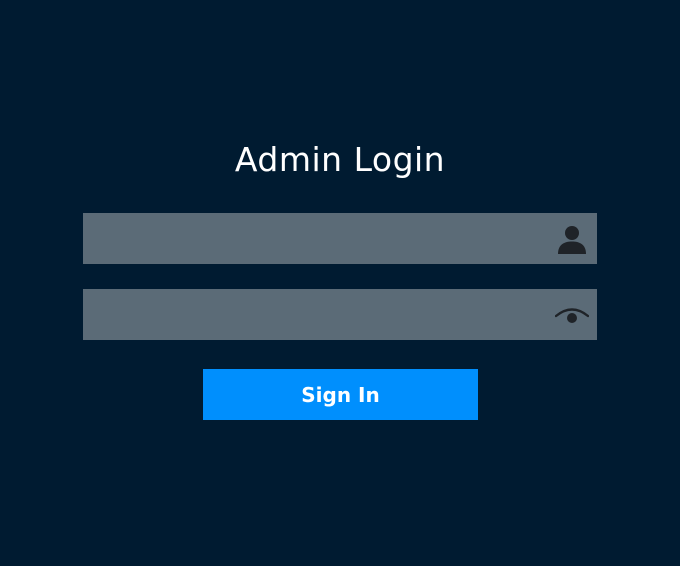 The width and height of the screenshot is (680, 566). I want to click on password-input, so click(313, 314).